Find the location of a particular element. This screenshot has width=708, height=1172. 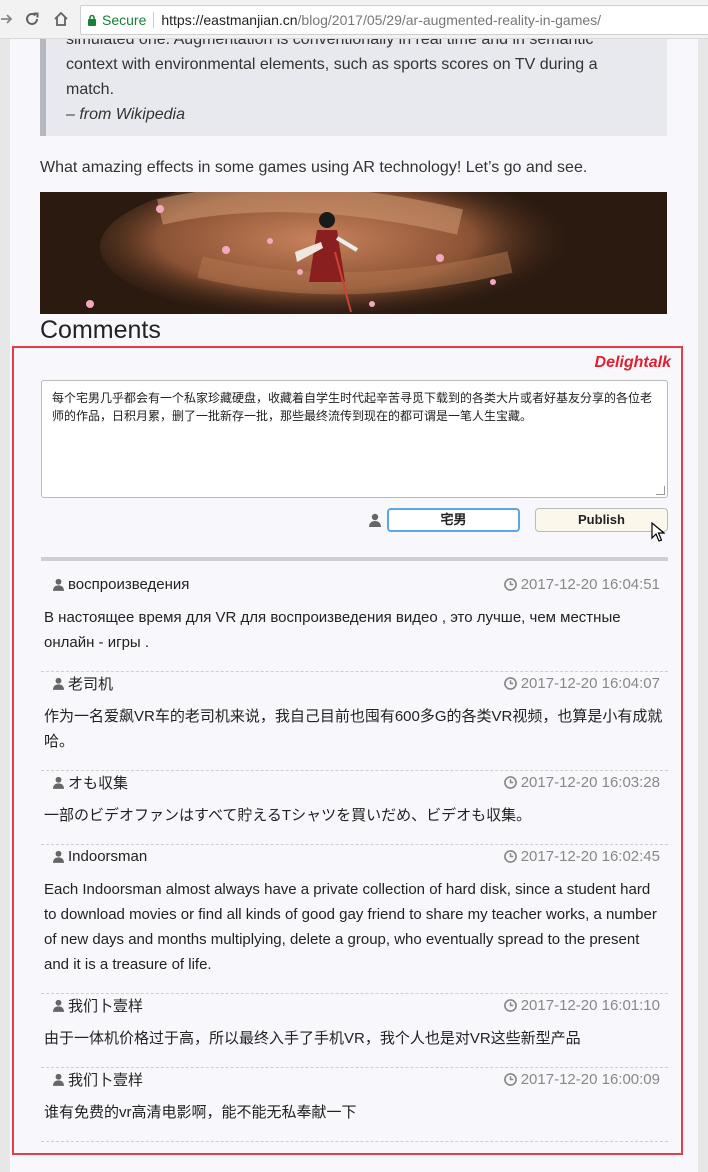

comment-timestamp: 2017-12-20 16:01:10 is located at coordinates (581, 1005).